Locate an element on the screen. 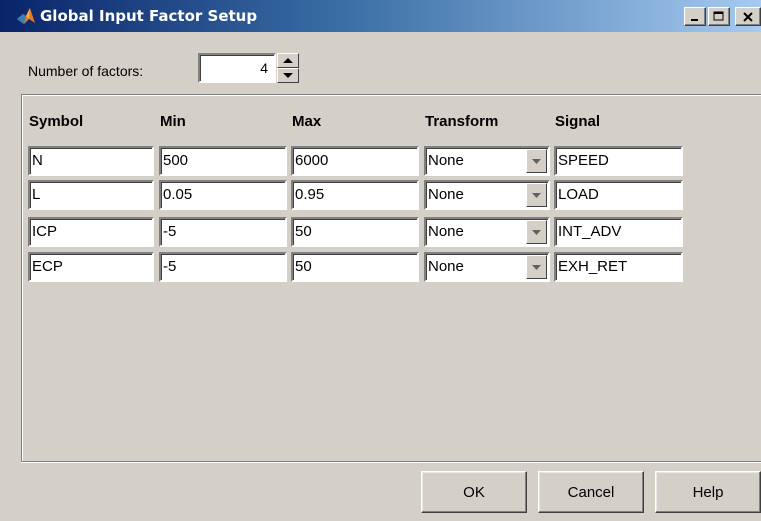 The image size is (761, 521). max-field: 6000 is located at coordinates (355, 161).